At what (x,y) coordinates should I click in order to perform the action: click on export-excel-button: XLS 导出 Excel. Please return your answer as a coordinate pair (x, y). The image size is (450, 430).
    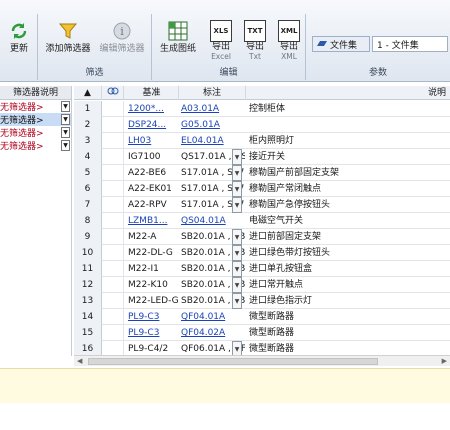
    Looking at the image, I should click on (221, 41).